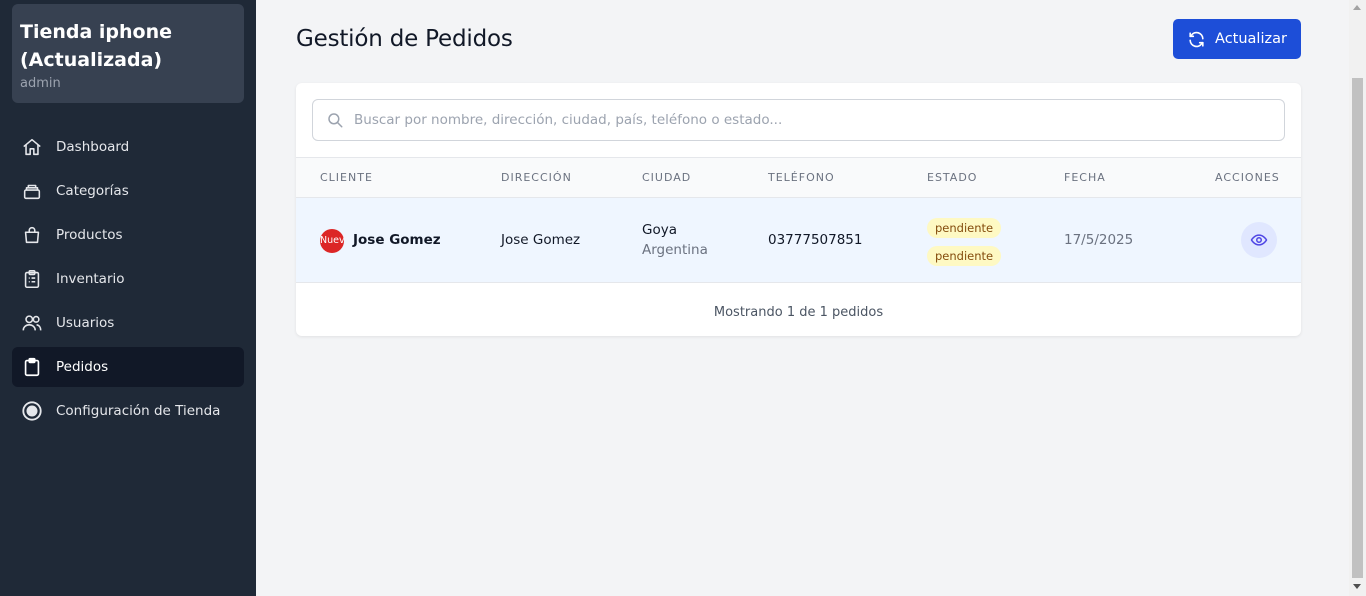  I want to click on sidebar-item-label: Configuración de Tienda, so click(138, 411).